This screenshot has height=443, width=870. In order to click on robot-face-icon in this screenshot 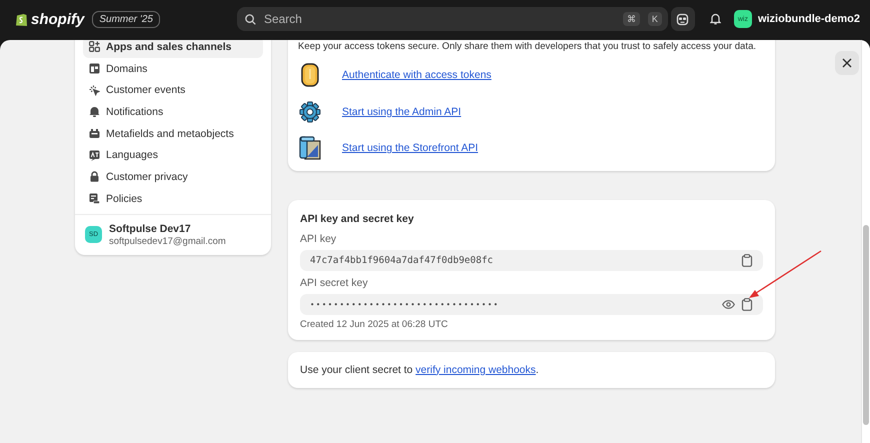, I will do `click(683, 19)`.